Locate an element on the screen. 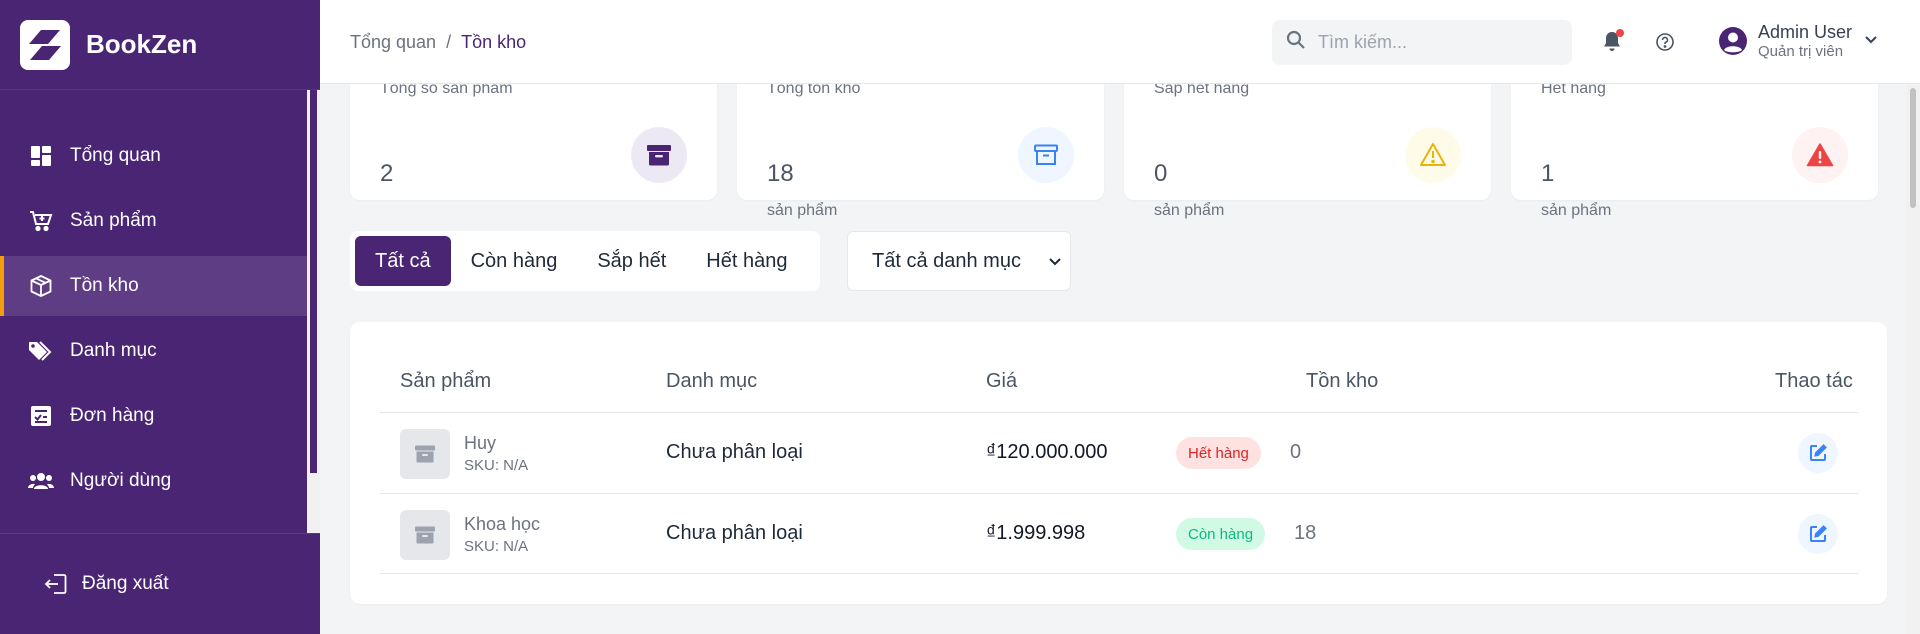 The width and height of the screenshot is (1920, 634). sidebar-item-users: Người dùng is located at coordinates (153, 481).